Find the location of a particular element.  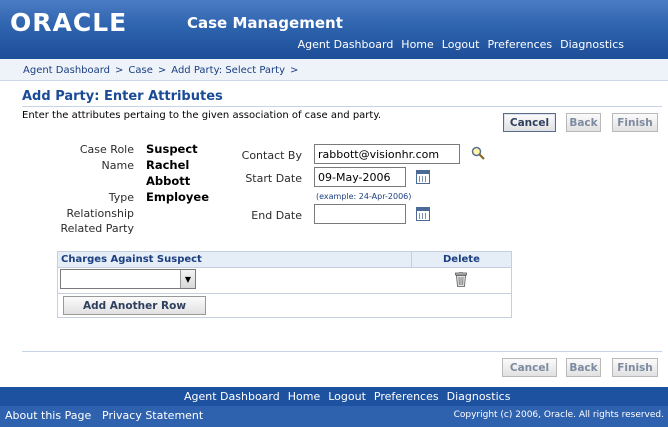

add-another-row-button: Add Another Row is located at coordinates (134, 305).